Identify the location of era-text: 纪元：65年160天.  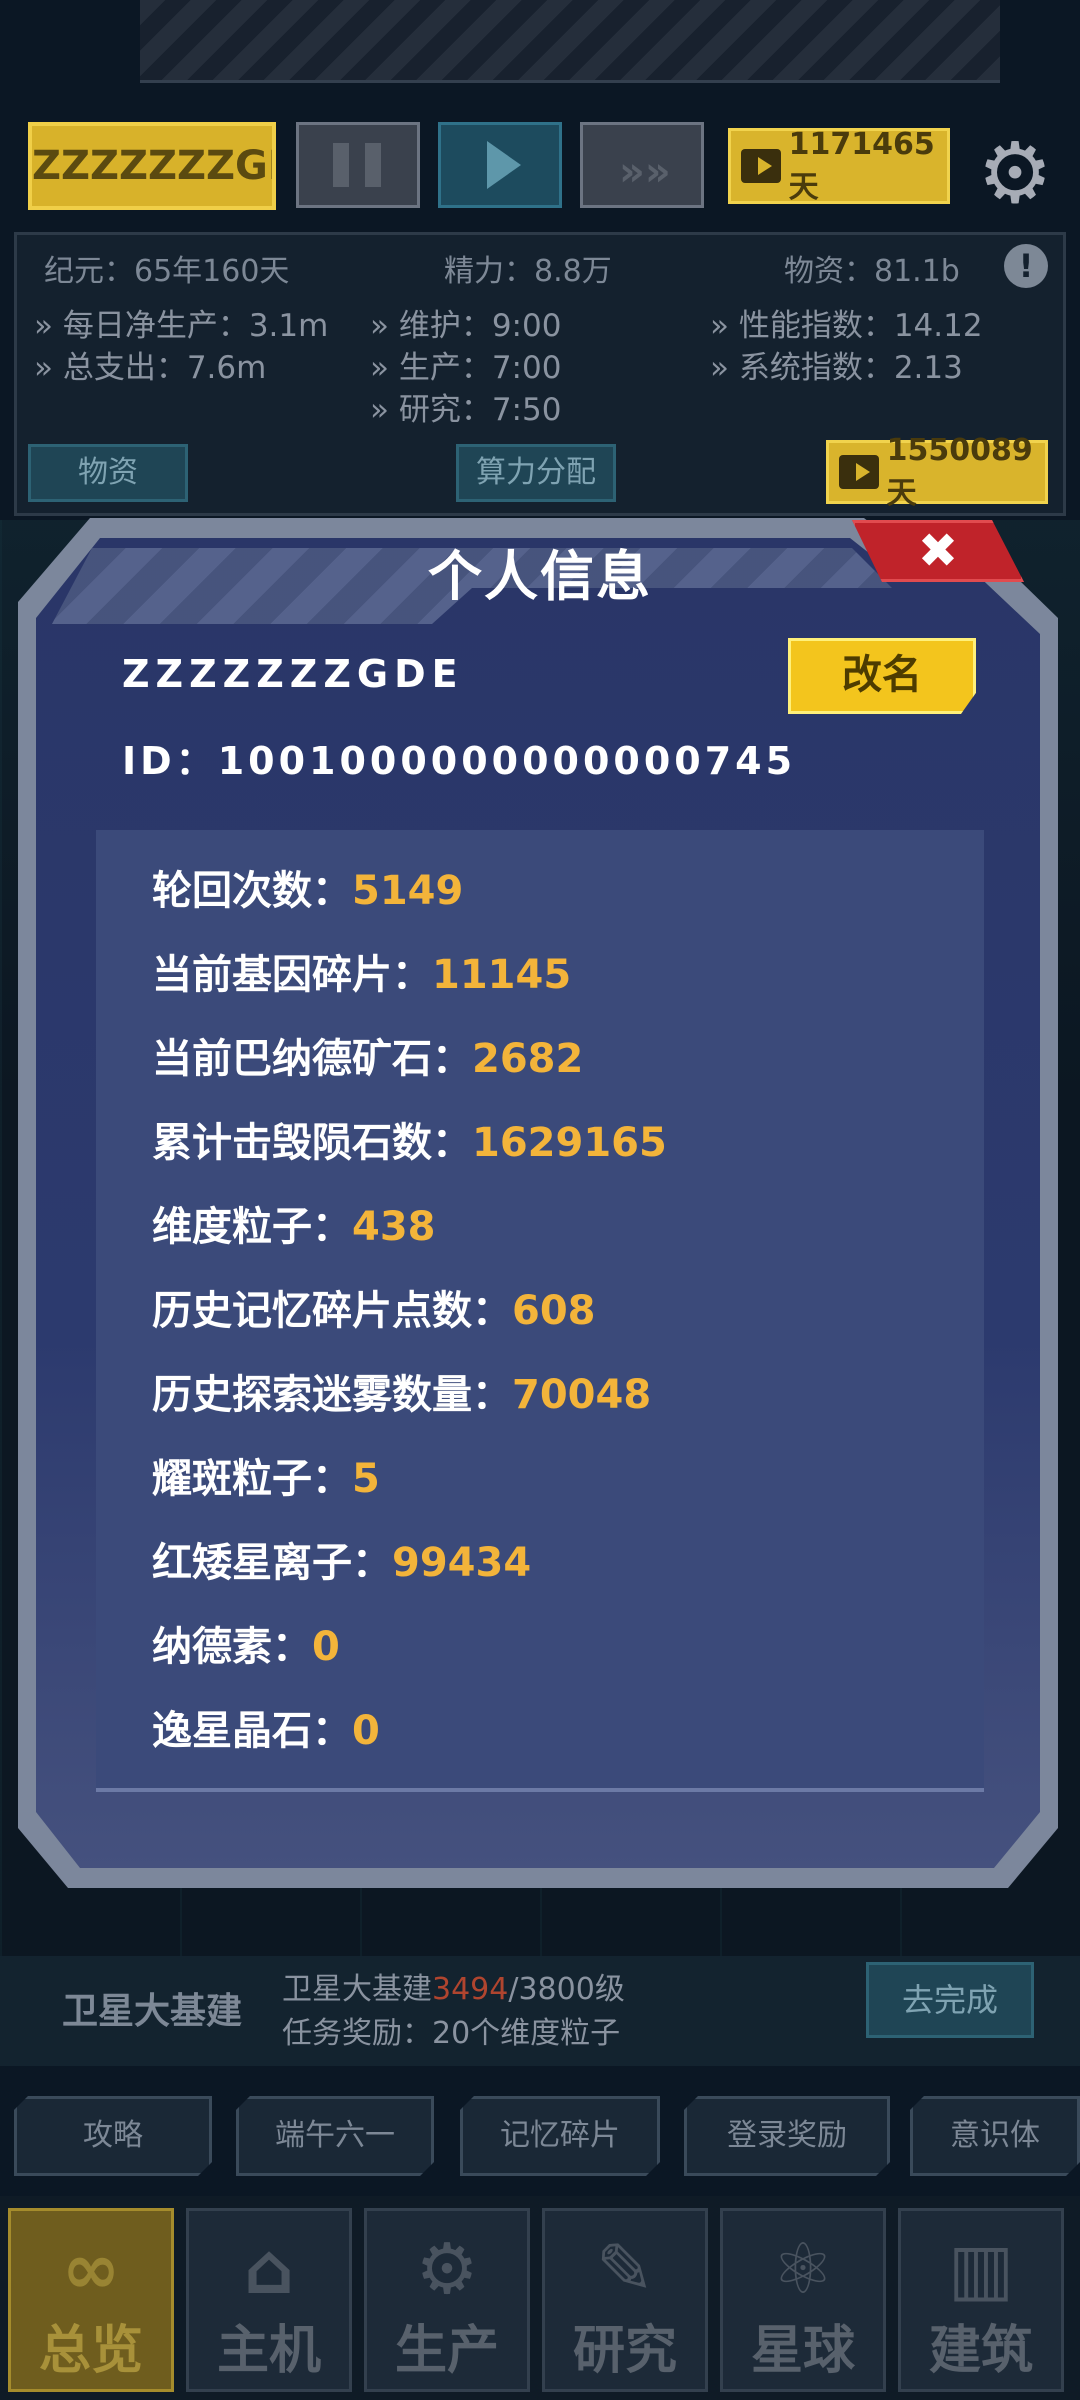
(167, 271).